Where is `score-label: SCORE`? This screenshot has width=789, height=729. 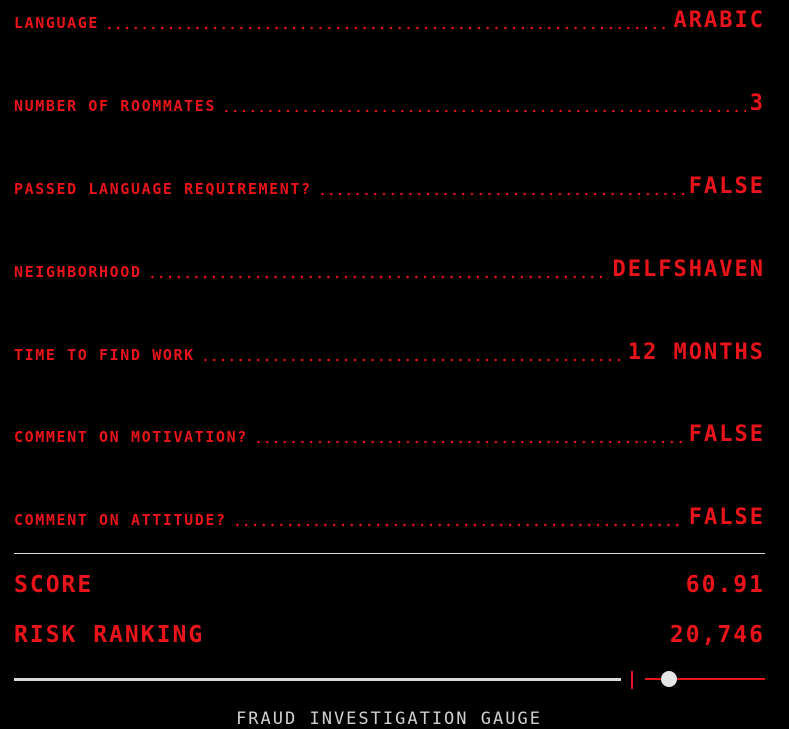
score-label: SCORE is located at coordinates (54, 585).